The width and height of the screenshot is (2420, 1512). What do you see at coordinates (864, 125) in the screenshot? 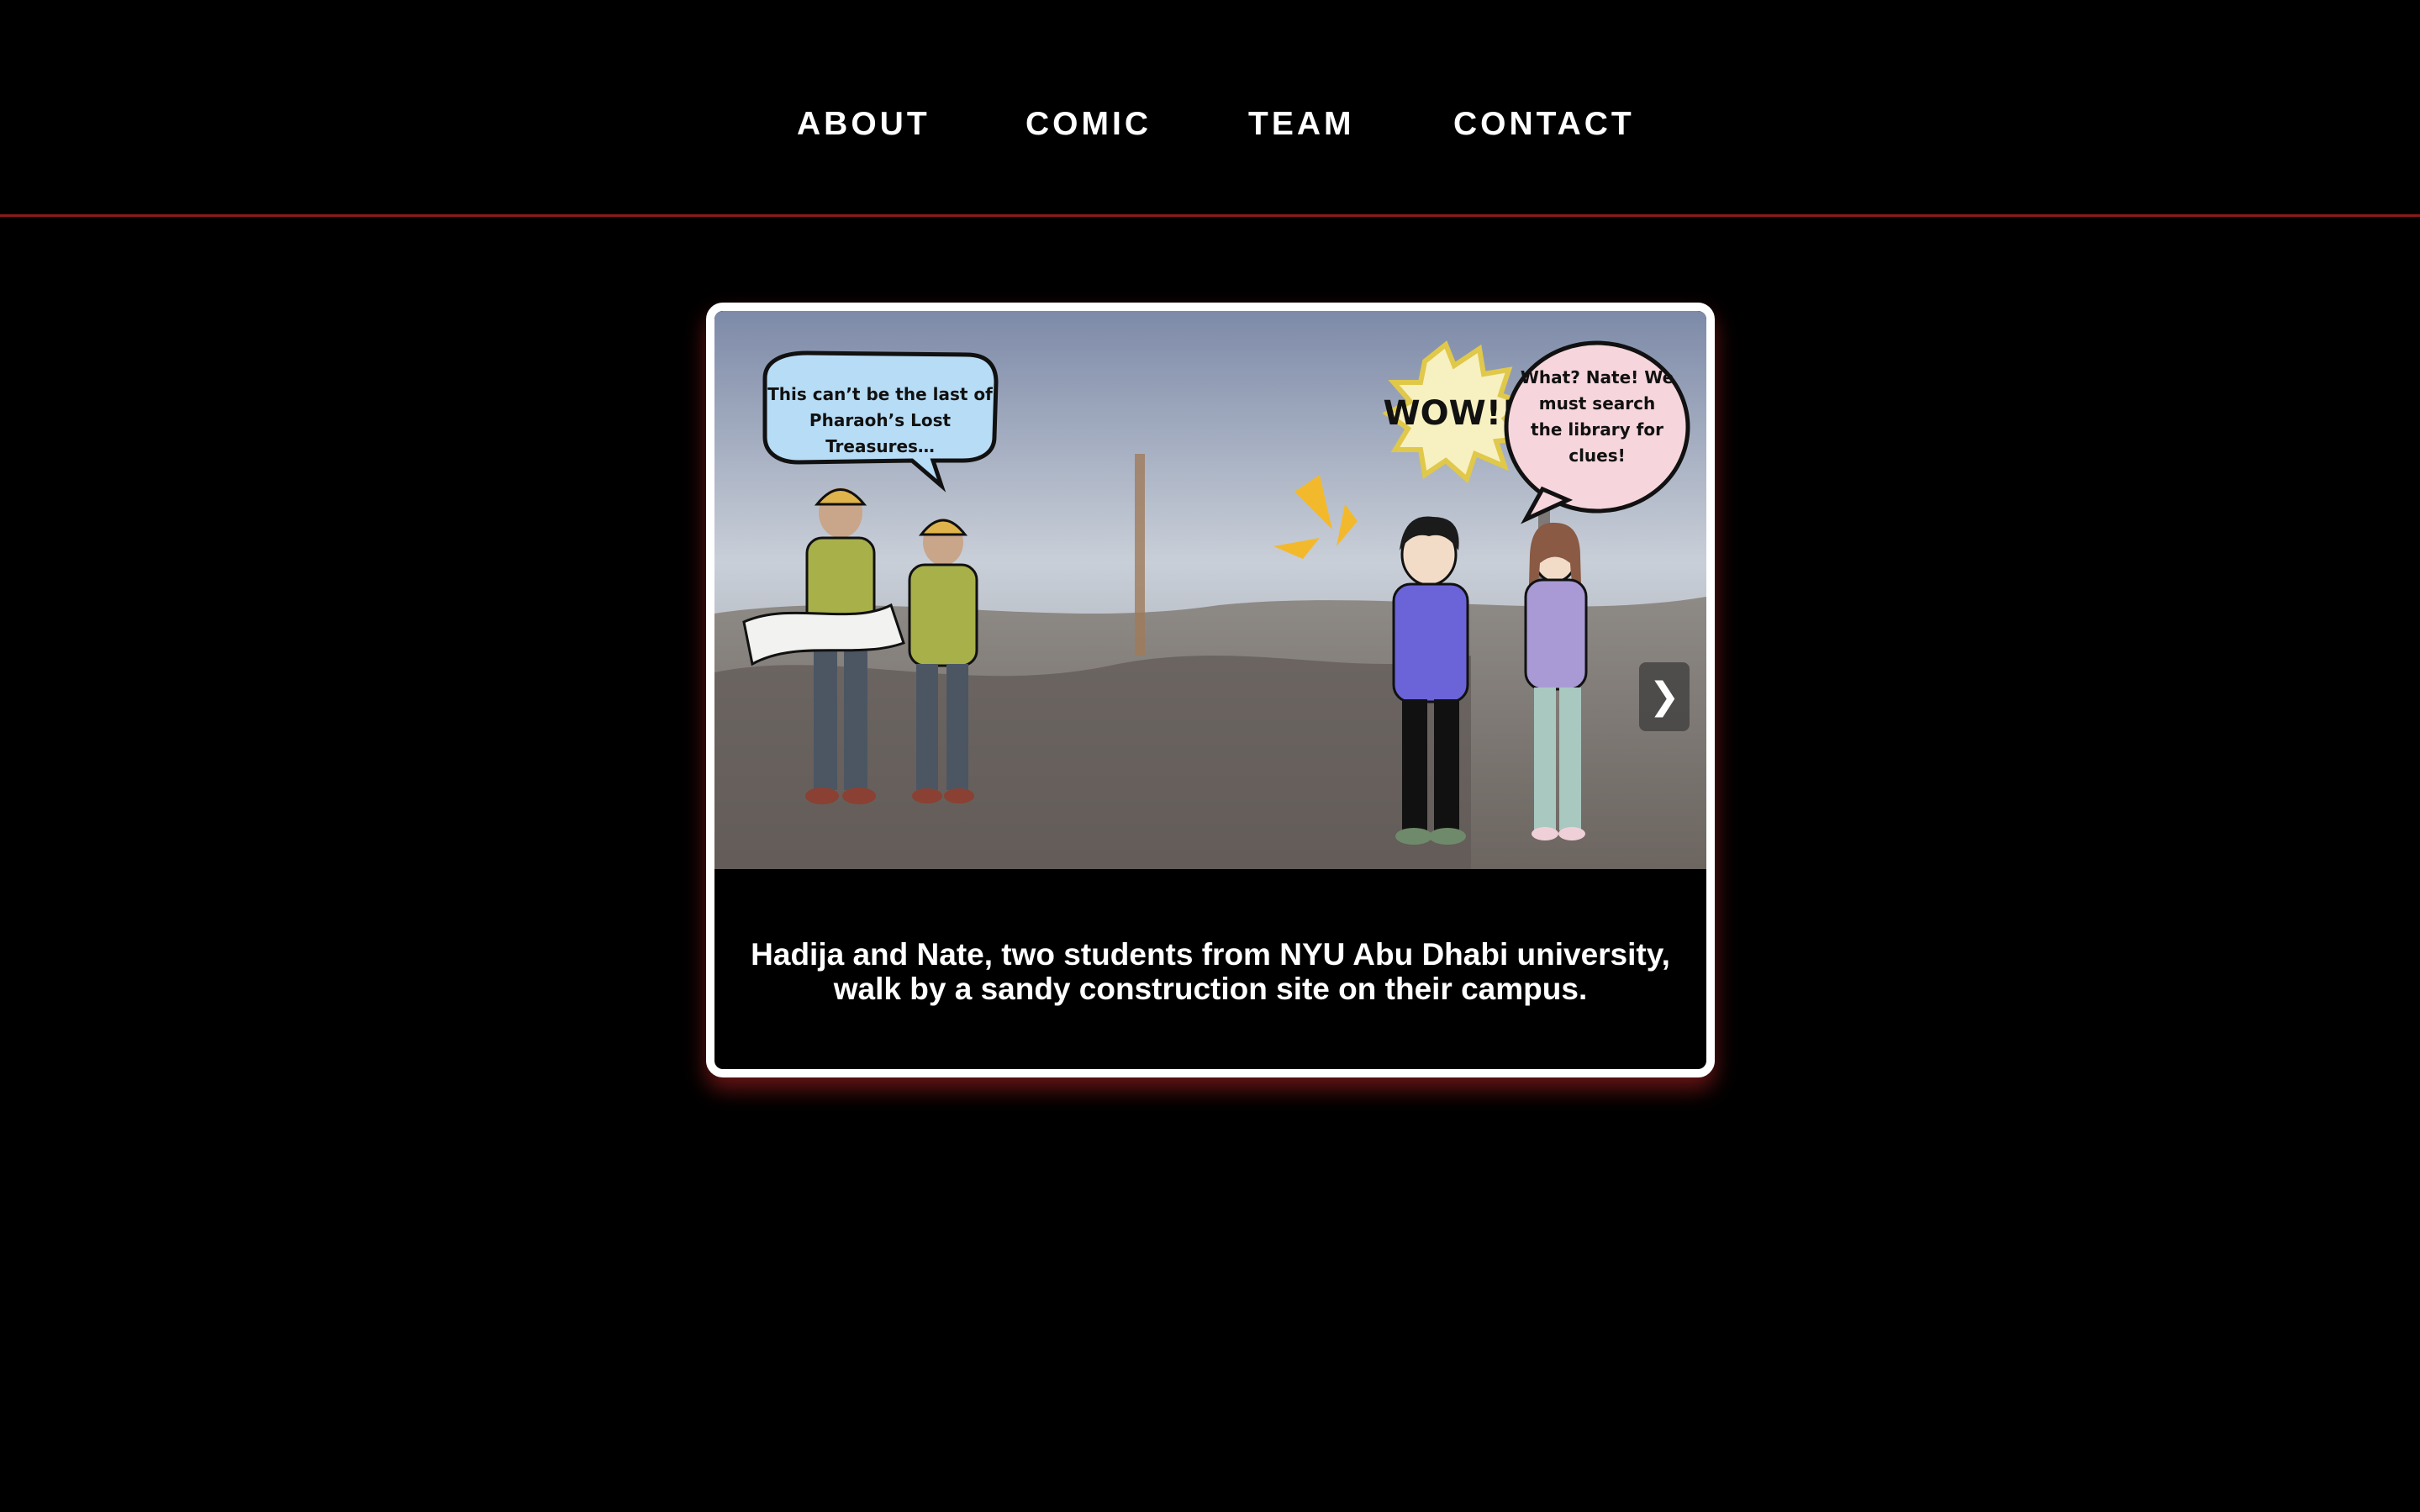
I see `nav-link-about: ABOUT` at bounding box center [864, 125].